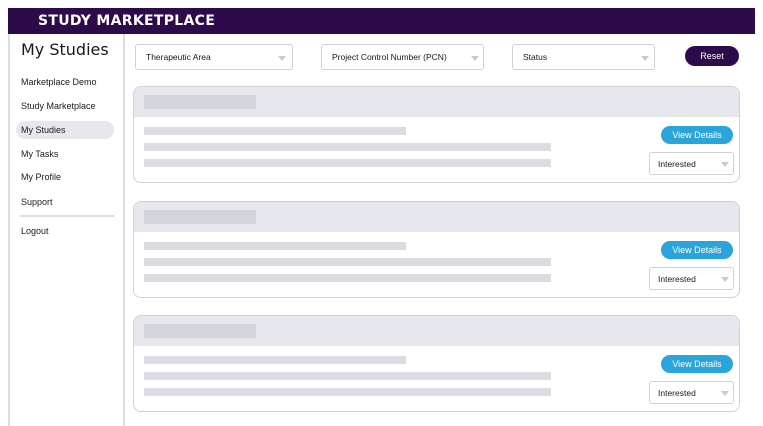  Describe the element at coordinates (381, 21) in the screenshot. I see `top-bar: STUDY MARKETPLACE` at that location.